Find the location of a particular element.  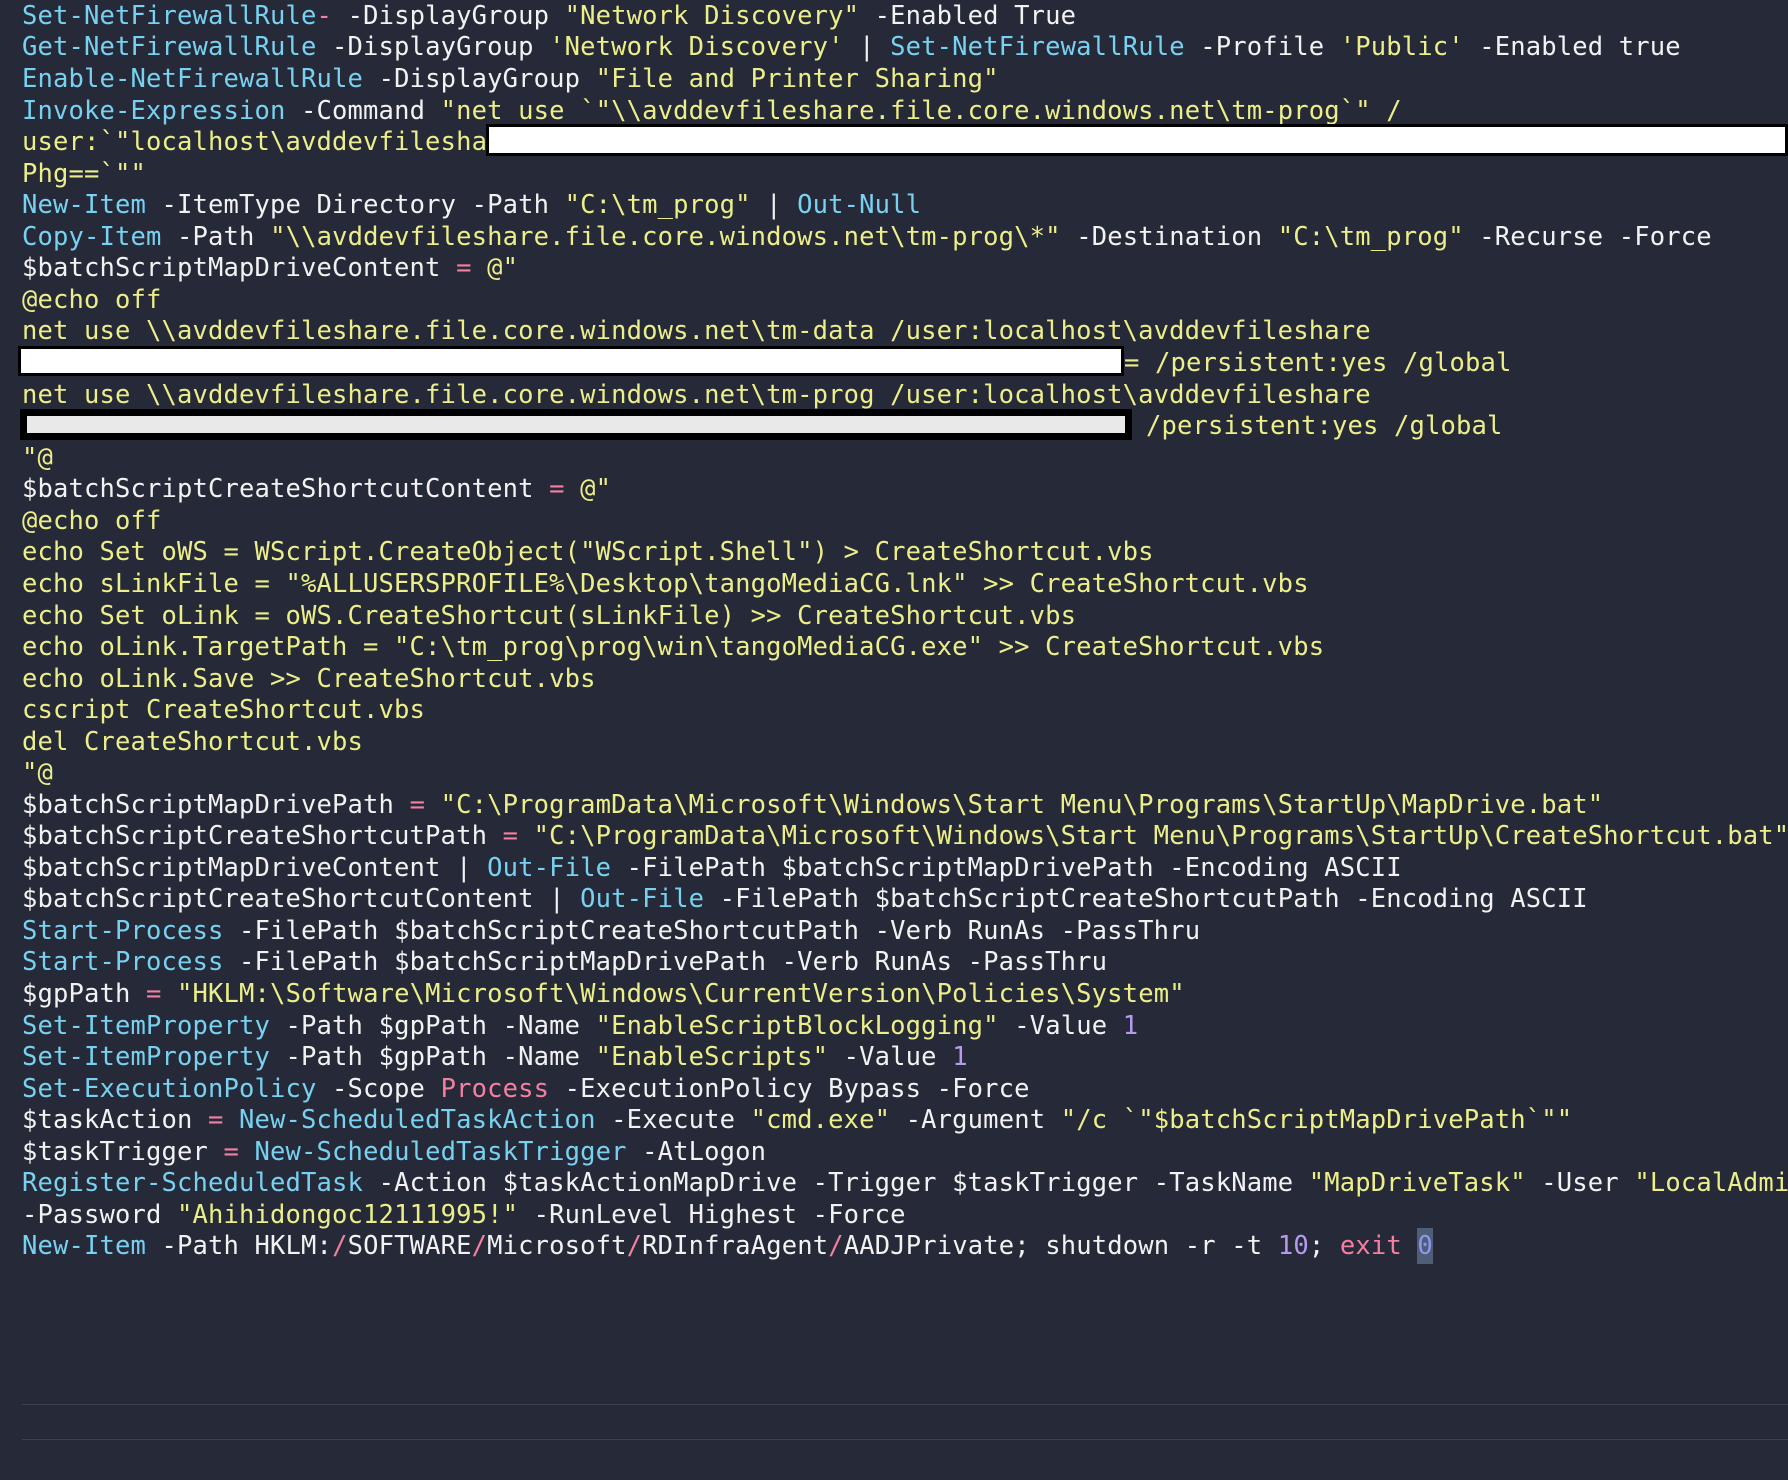

code-token: Enable-NetFirewallRule is located at coordinates (193, 79).